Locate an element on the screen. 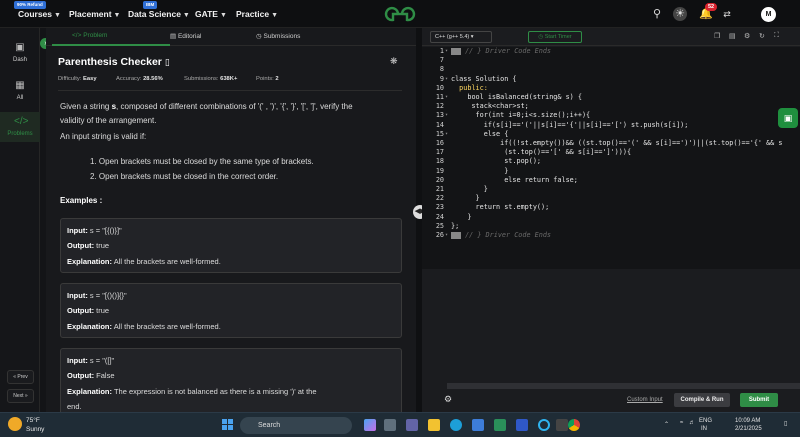  sun-icon is located at coordinates (15, 424).